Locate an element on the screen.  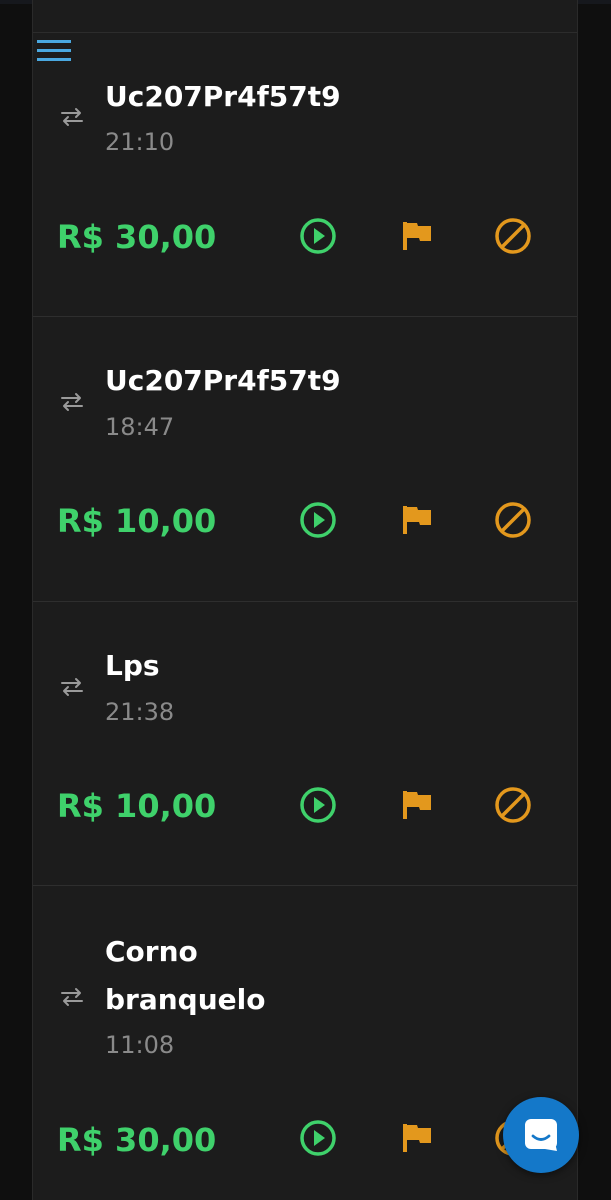
transaction-name: Lps is located at coordinates (132, 665).